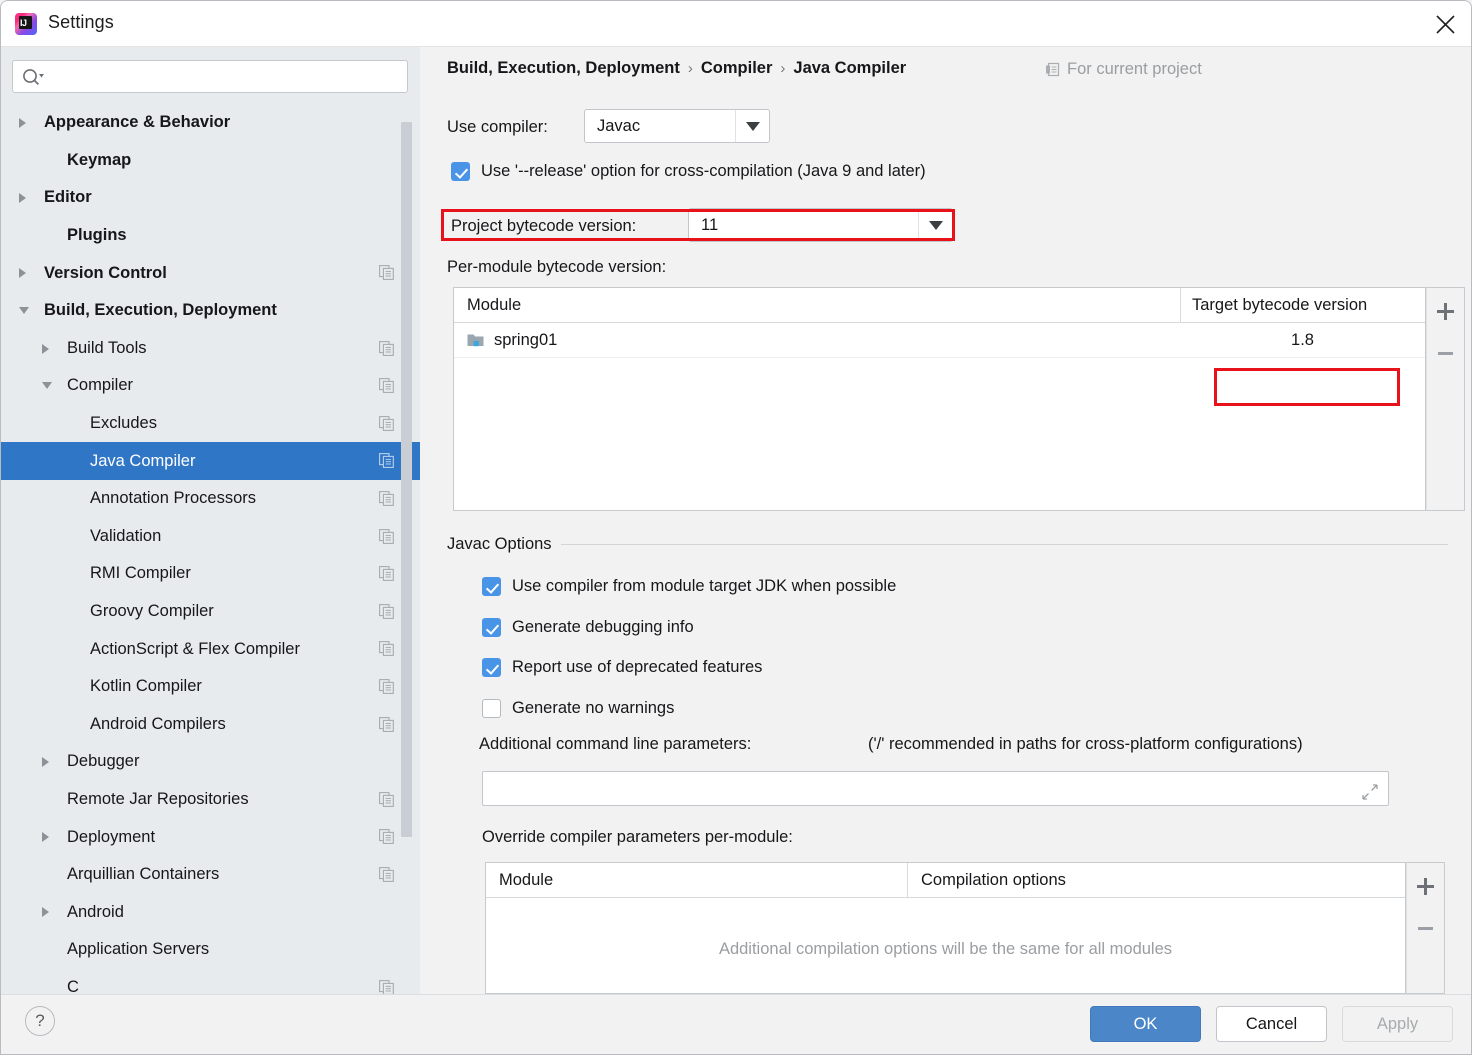  Describe the element at coordinates (40, 1021) in the screenshot. I see `help-button: ?` at that location.